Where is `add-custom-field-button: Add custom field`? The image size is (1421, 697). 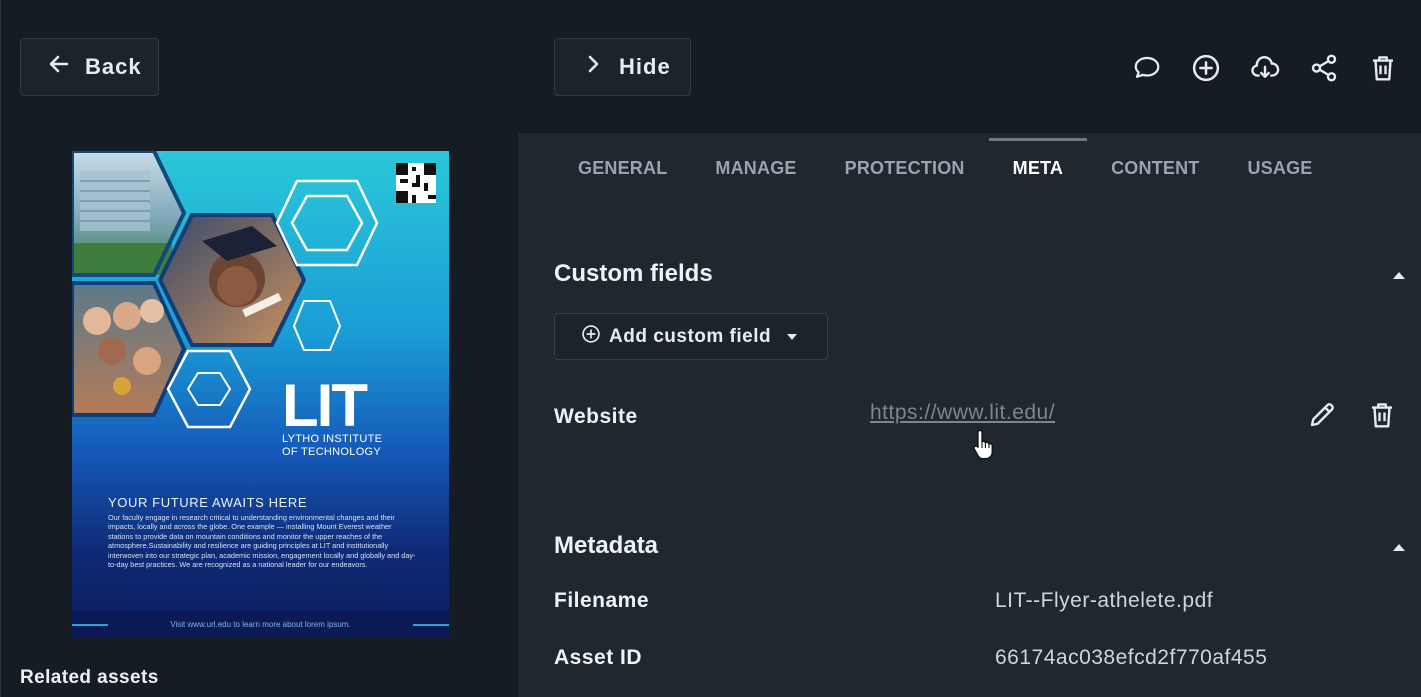 add-custom-field-button: Add custom field is located at coordinates (691, 336).